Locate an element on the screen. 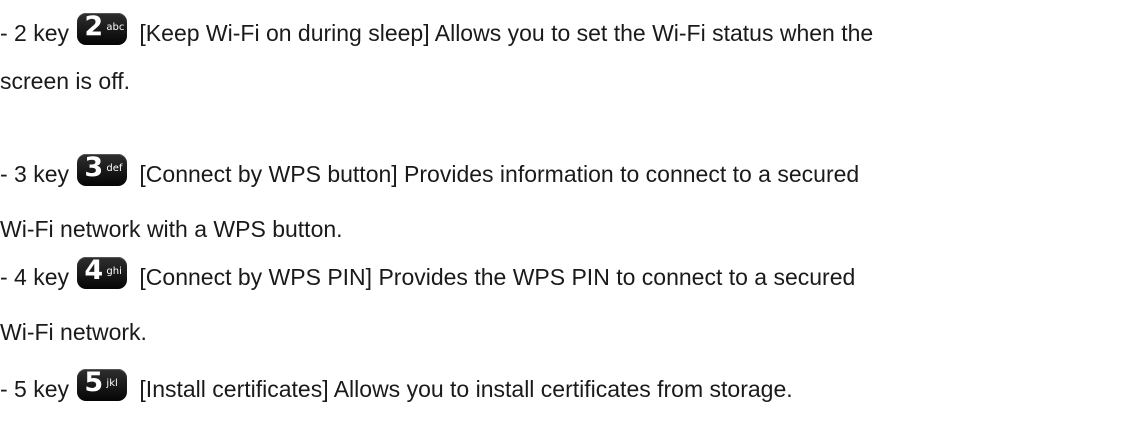 The height and width of the screenshot is (441, 1141). key-prefix: - 5 key is located at coordinates (35, 389).